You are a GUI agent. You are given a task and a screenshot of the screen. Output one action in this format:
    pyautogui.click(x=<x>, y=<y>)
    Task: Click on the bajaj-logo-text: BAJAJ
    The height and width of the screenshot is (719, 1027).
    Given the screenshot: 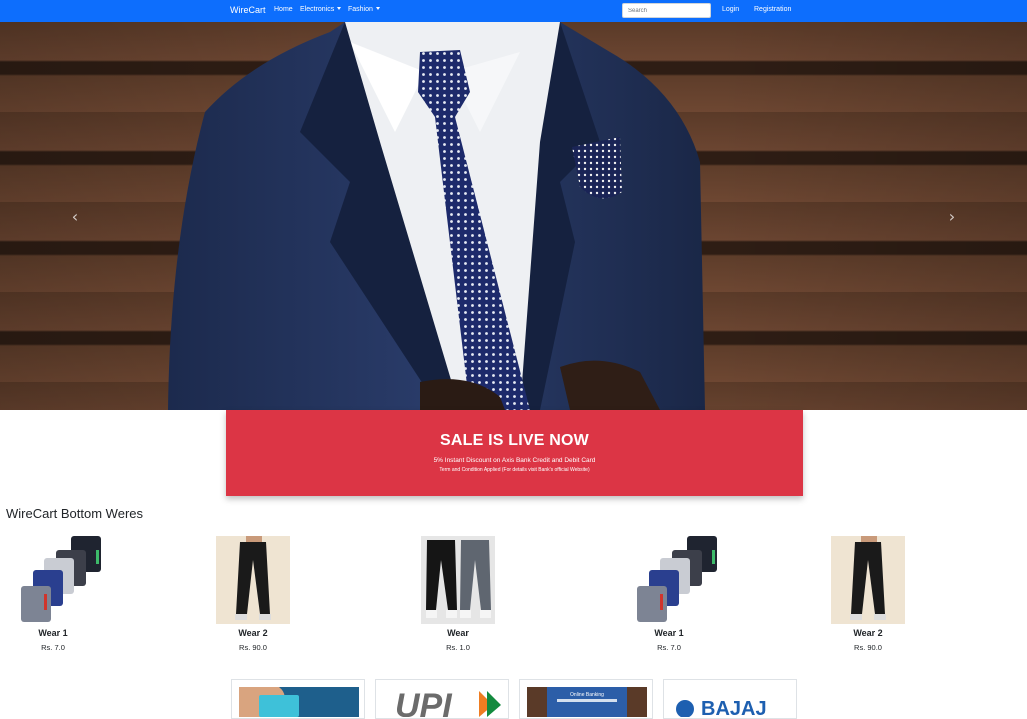 What is the action you would take?
    pyautogui.click(x=734, y=707)
    